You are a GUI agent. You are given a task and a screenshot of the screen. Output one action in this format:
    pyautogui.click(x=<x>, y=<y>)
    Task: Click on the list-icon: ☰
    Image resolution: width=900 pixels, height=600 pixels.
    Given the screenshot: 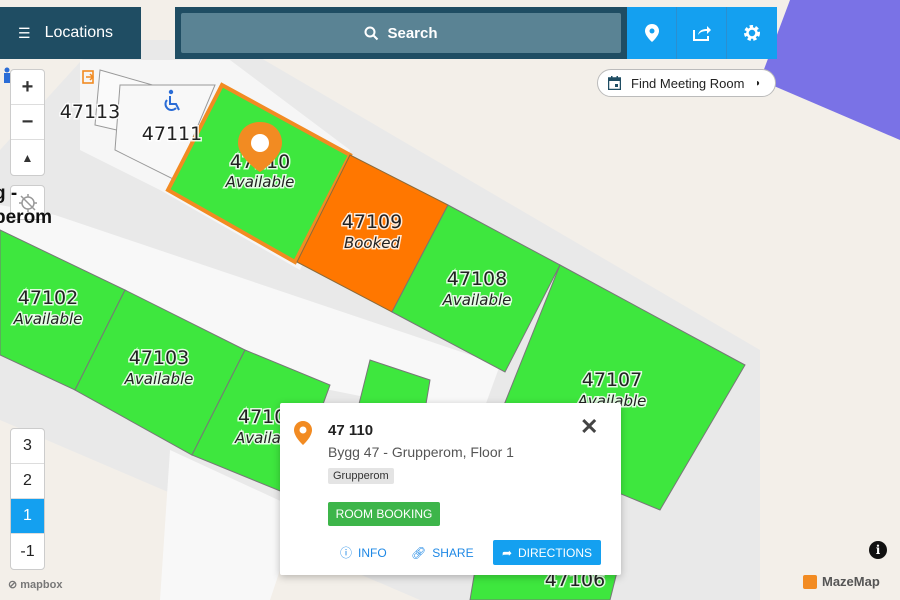 What is the action you would take?
    pyautogui.click(x=24, y=32)
    